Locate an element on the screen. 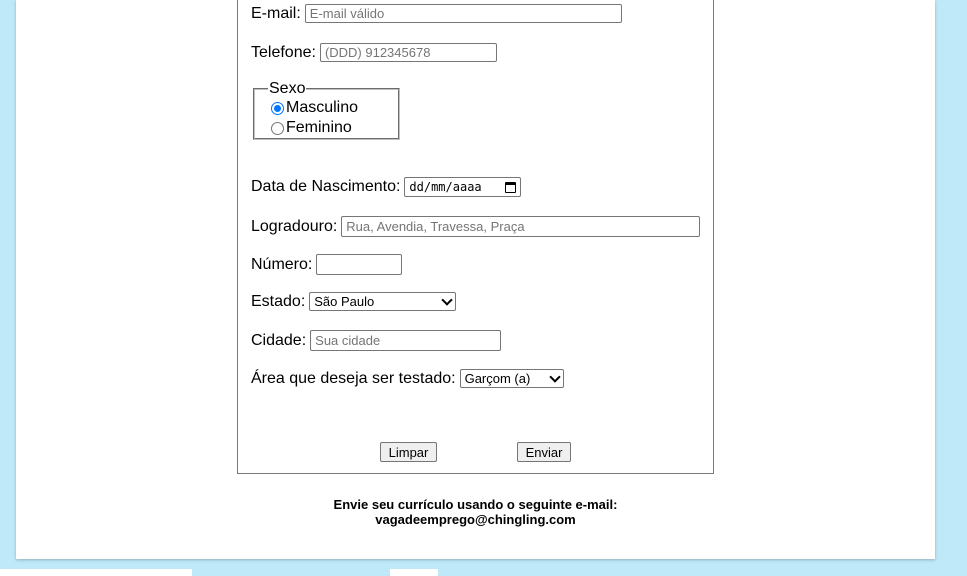  radio-feminino-label: Feminino is located at coordinates (319, 127).